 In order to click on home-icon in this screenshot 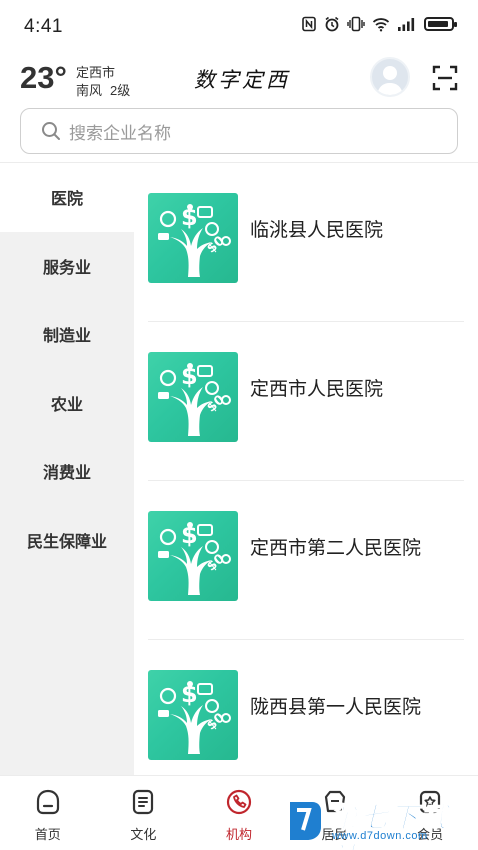, I will do `click(47, 802)`.